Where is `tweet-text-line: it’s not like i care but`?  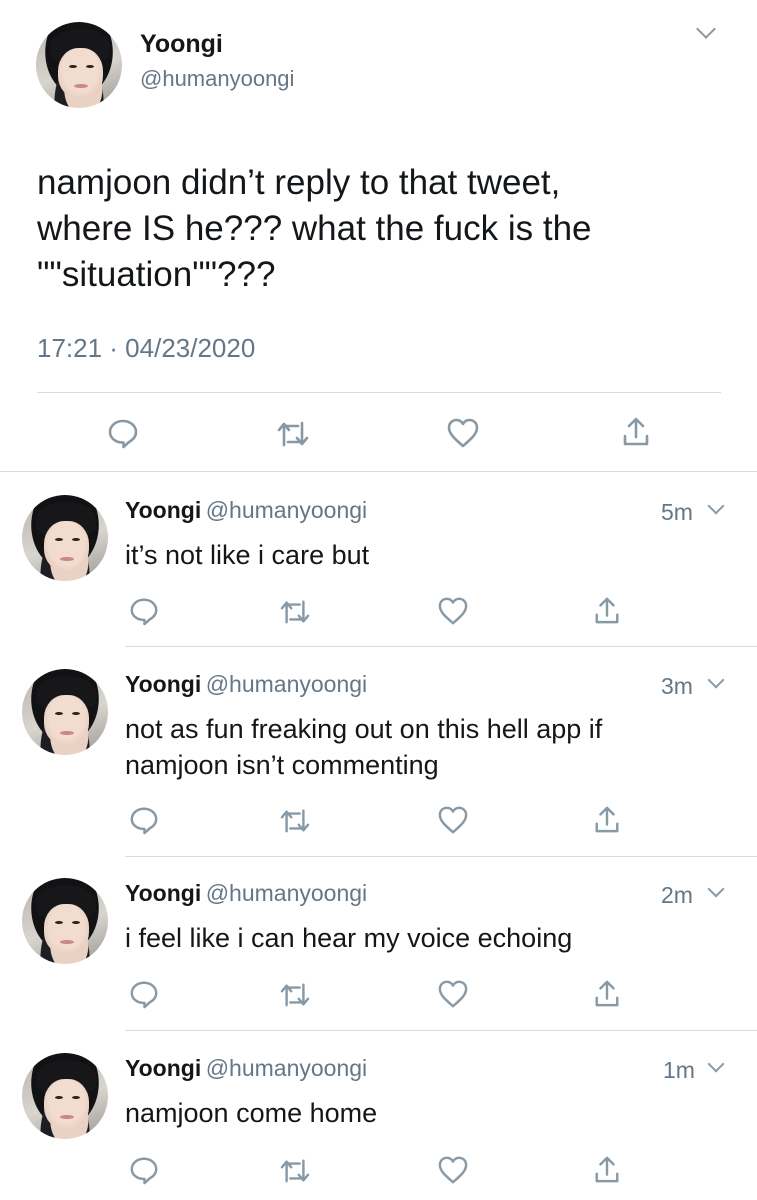
tweet-text-line: it’s not like i care but is located at coordinates (247, 555).